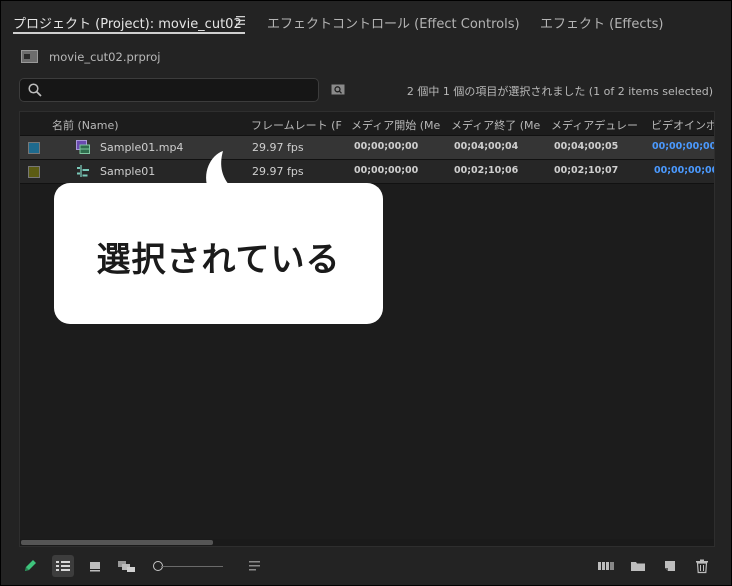  I want to click on find-in-bin-icon, so click(338, 89).